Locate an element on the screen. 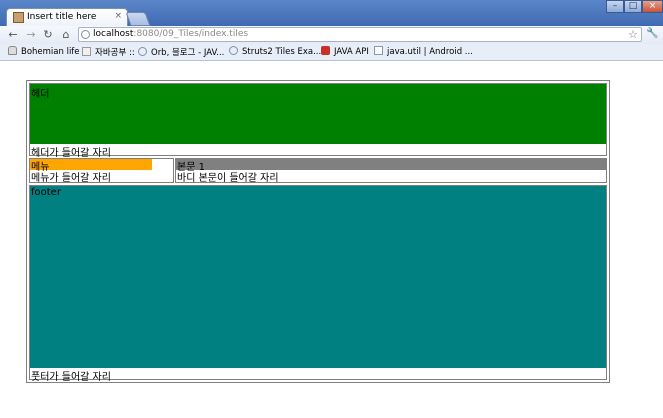 The image size is (663, 418). page-info-icon is located at coordinates (85, 34).